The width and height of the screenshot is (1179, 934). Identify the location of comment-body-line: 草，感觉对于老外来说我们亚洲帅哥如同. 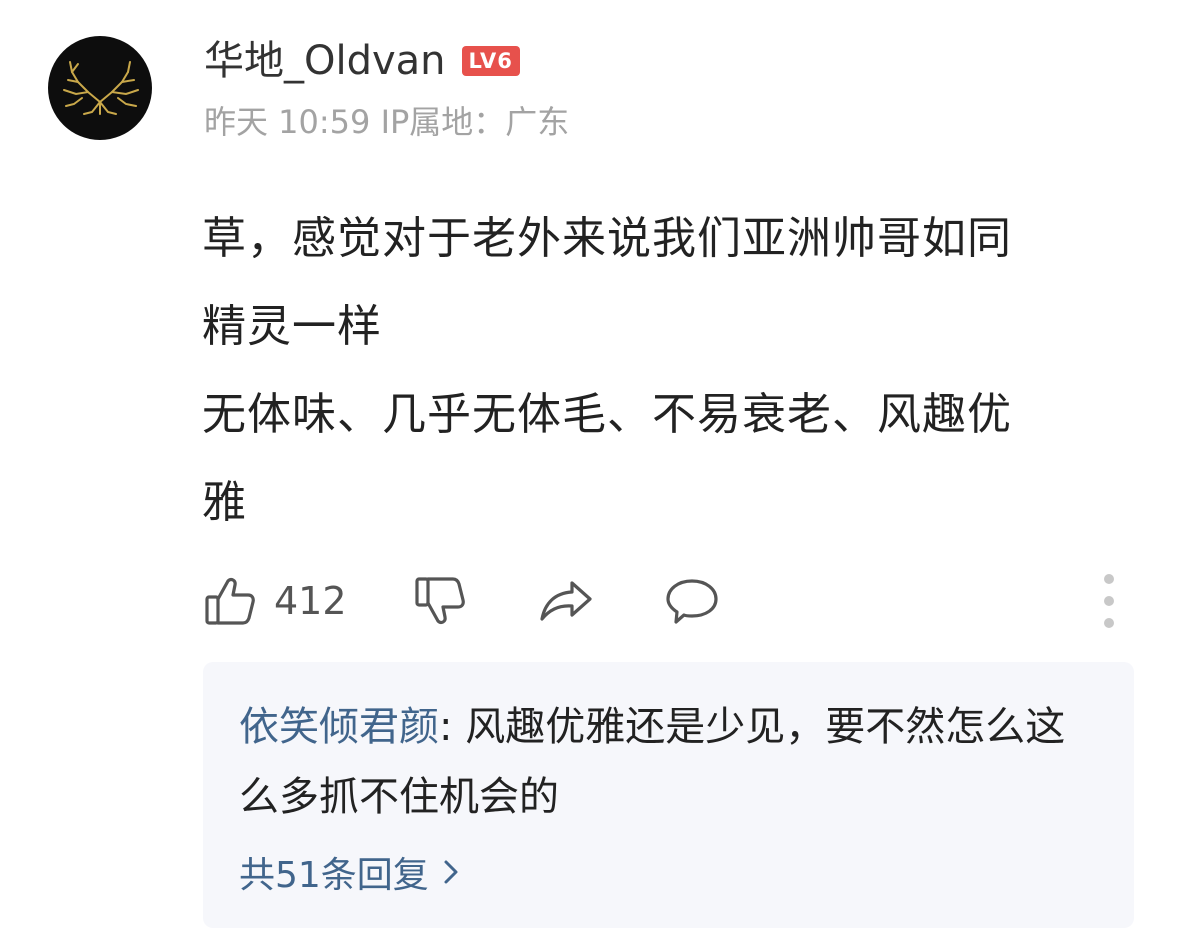
(607, 238).